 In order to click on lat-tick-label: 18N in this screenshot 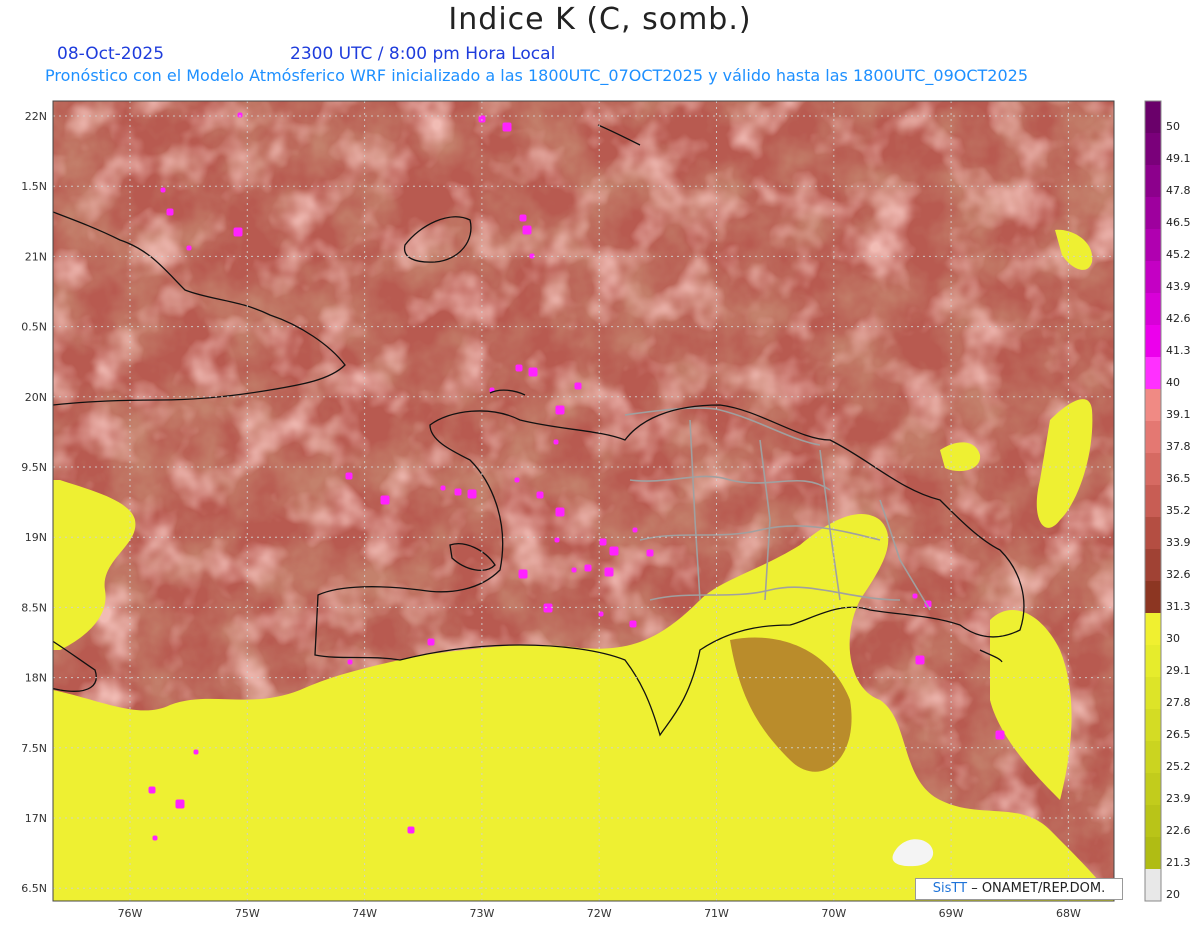, I will do `click(36, 678)`.